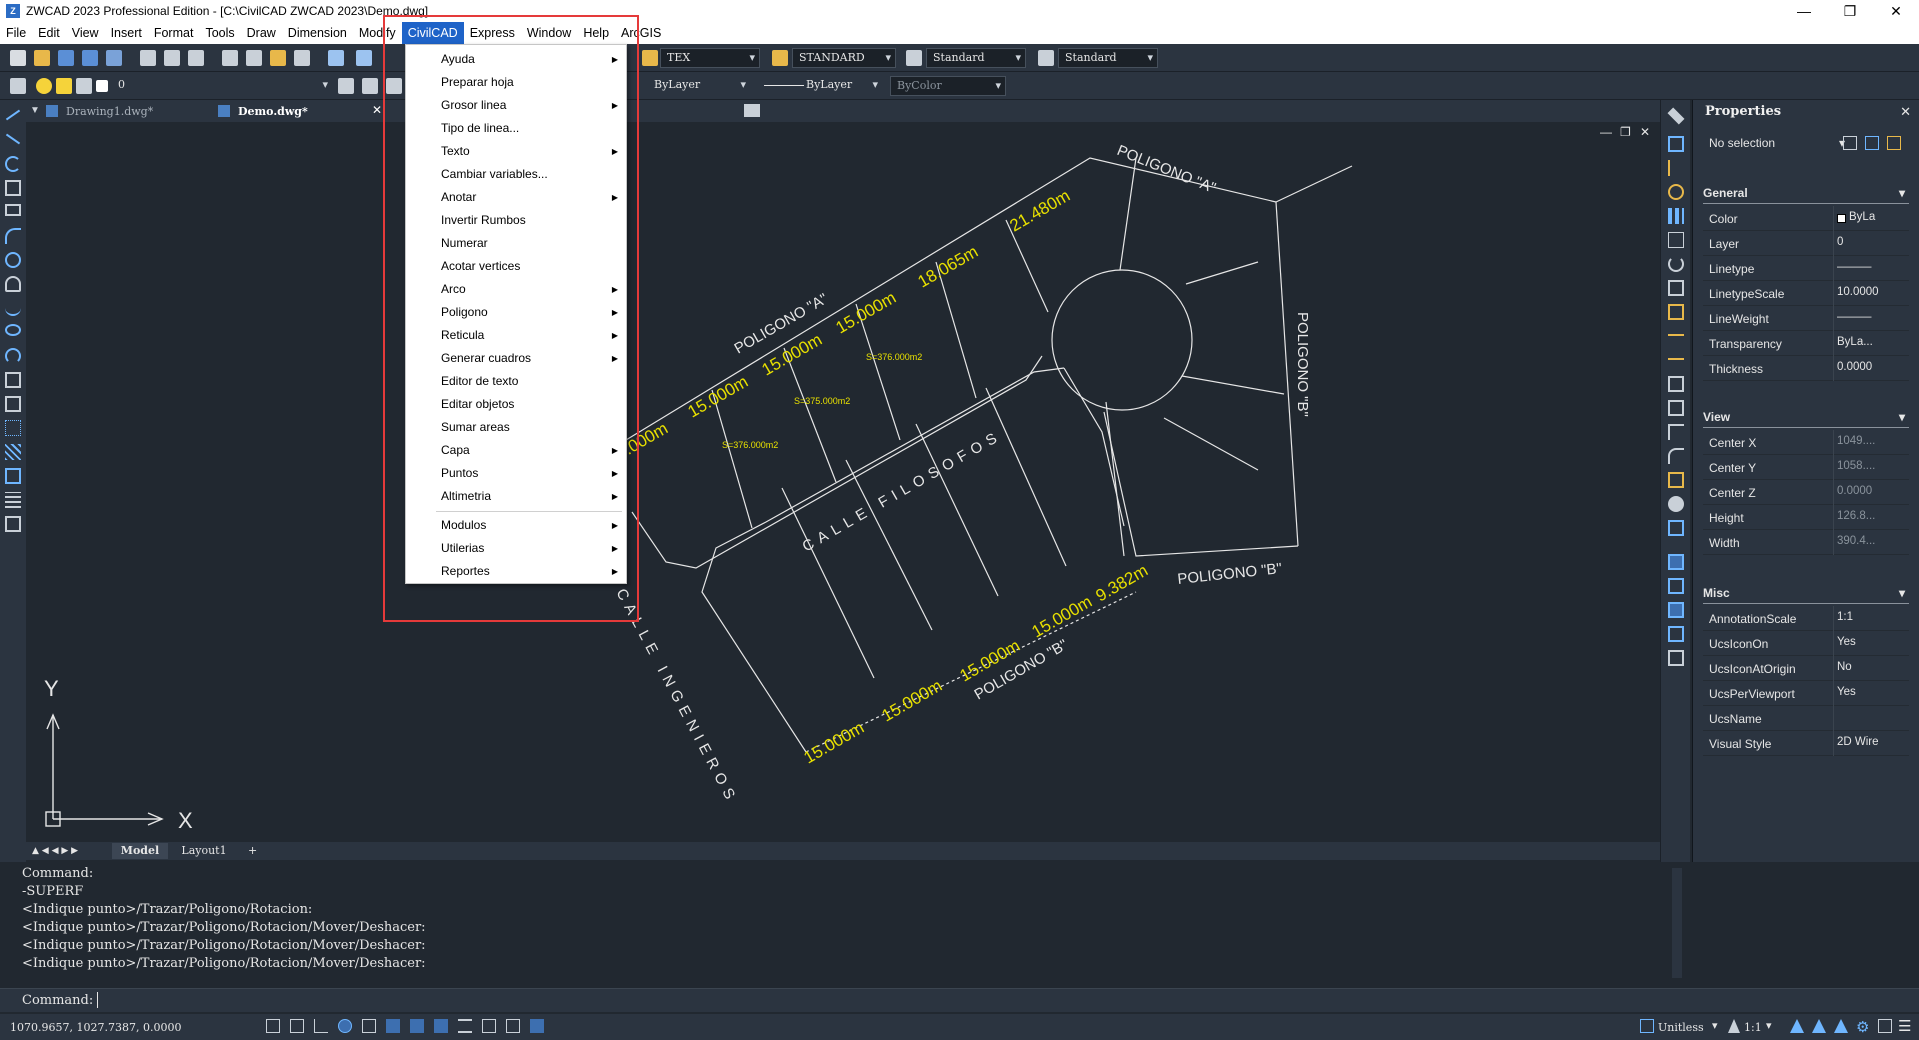 This screenshot has height=1040, width=1919. Describe the element at coordinates (1894, 143) in the screenshot. I see `pickadd-icon` at that location.